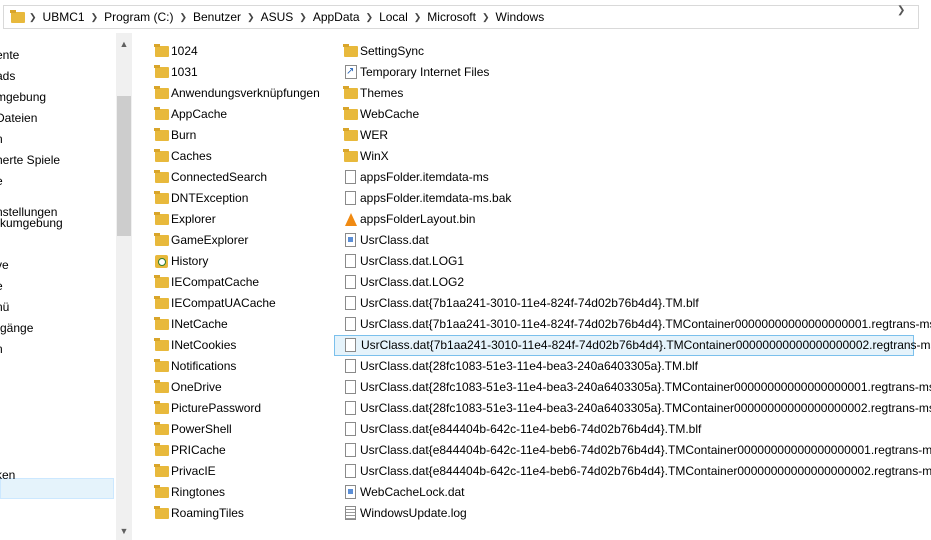 The width and height of the screenshot is (931, 540). Describe the element at coordinates (624, 240) in the screenshot. I see `file-item: UsrClass.dat` at that location.